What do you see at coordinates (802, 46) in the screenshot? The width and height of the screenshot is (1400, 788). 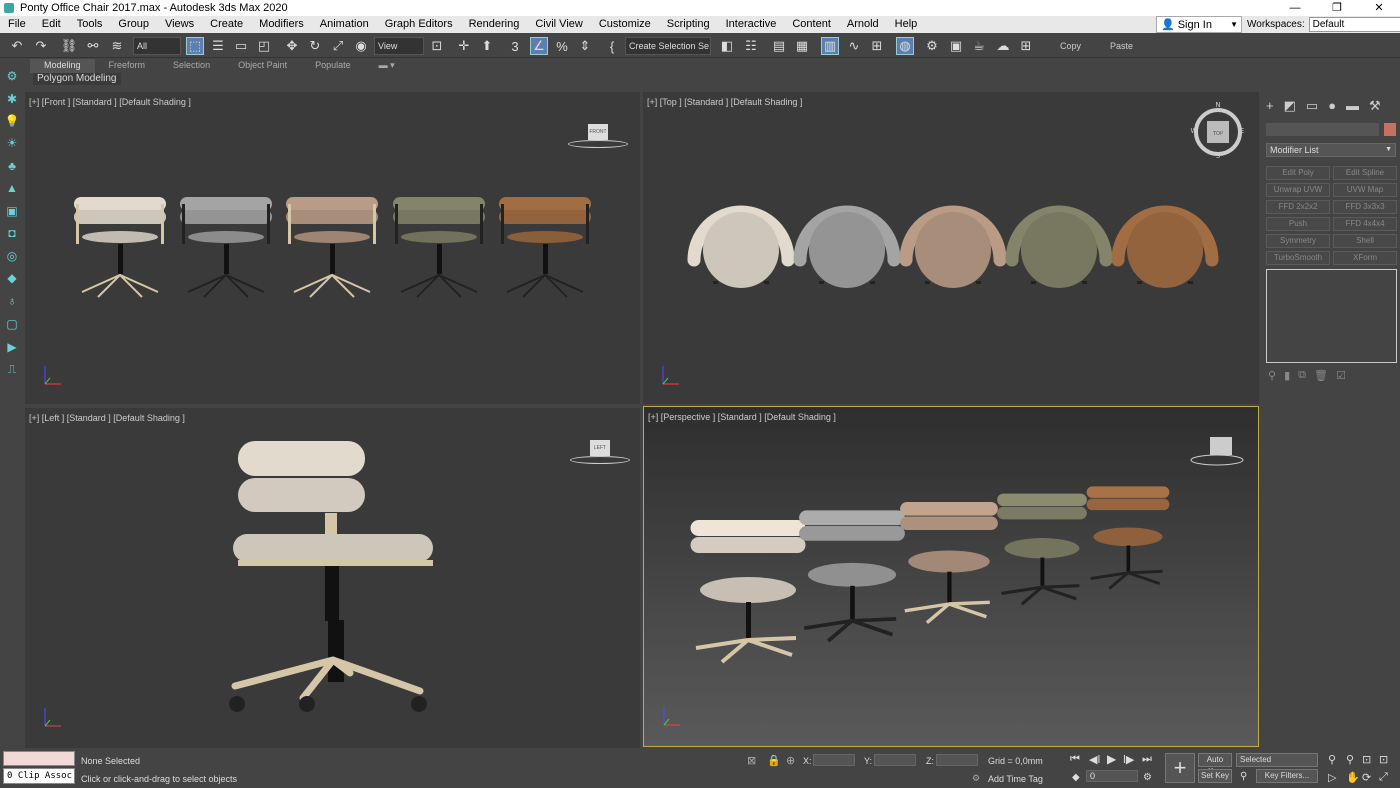 I see `layer-explorer-icon: ▦` at bounding box center [802, 46].